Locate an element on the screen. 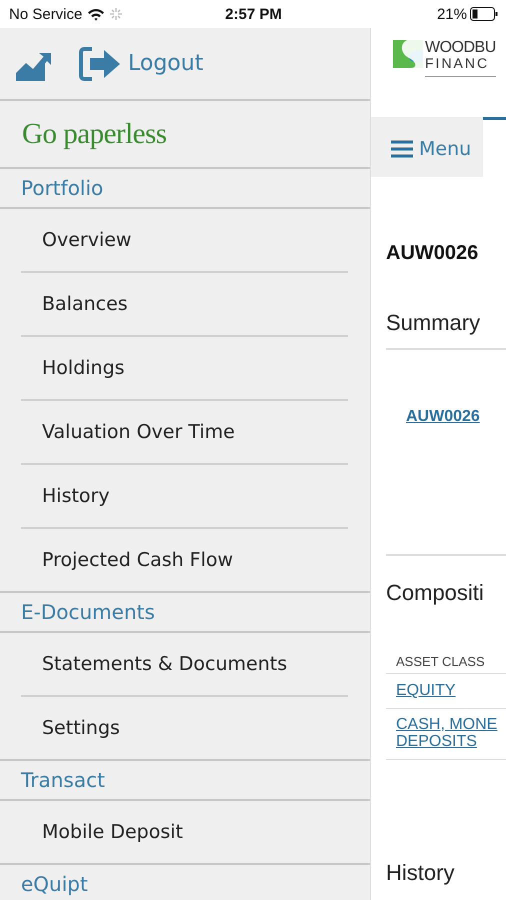 This screenshot has height=900, width=506. menu-item: Projected Cash Flow is located at coordinates (138, 560).